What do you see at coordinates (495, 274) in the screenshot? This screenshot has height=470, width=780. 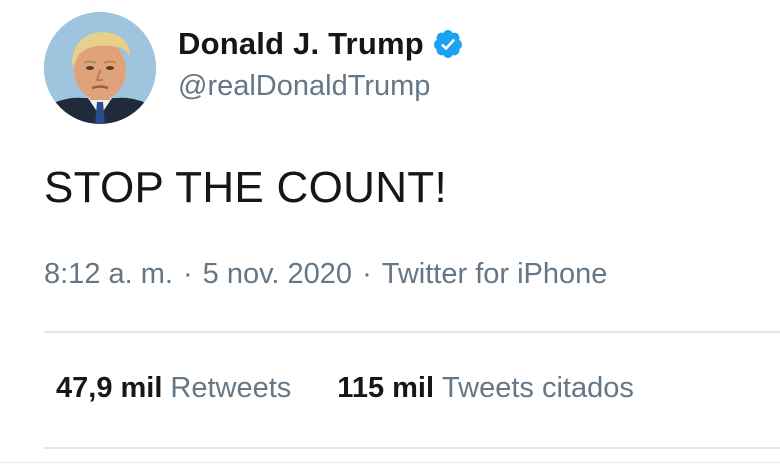 I see `tweet-source: Twitter for iPhone` at bounding box center [495, 274].